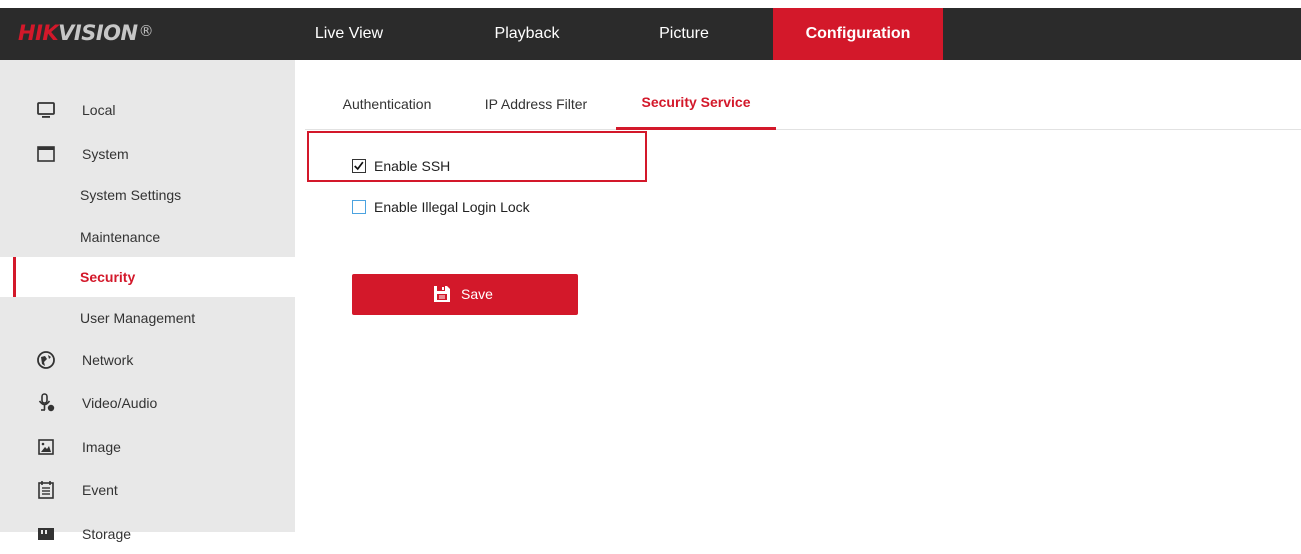  I want to click on tab-security-service: Security Service, so click(696, 102).